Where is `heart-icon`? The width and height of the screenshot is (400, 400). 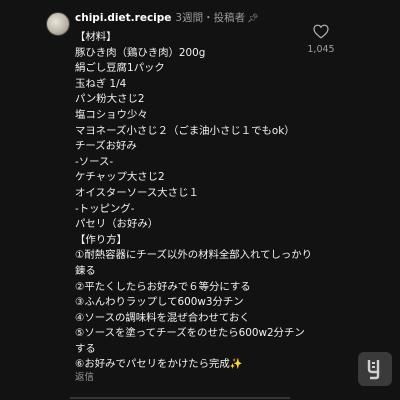
heart-icon is located at coordinates (321, 31).